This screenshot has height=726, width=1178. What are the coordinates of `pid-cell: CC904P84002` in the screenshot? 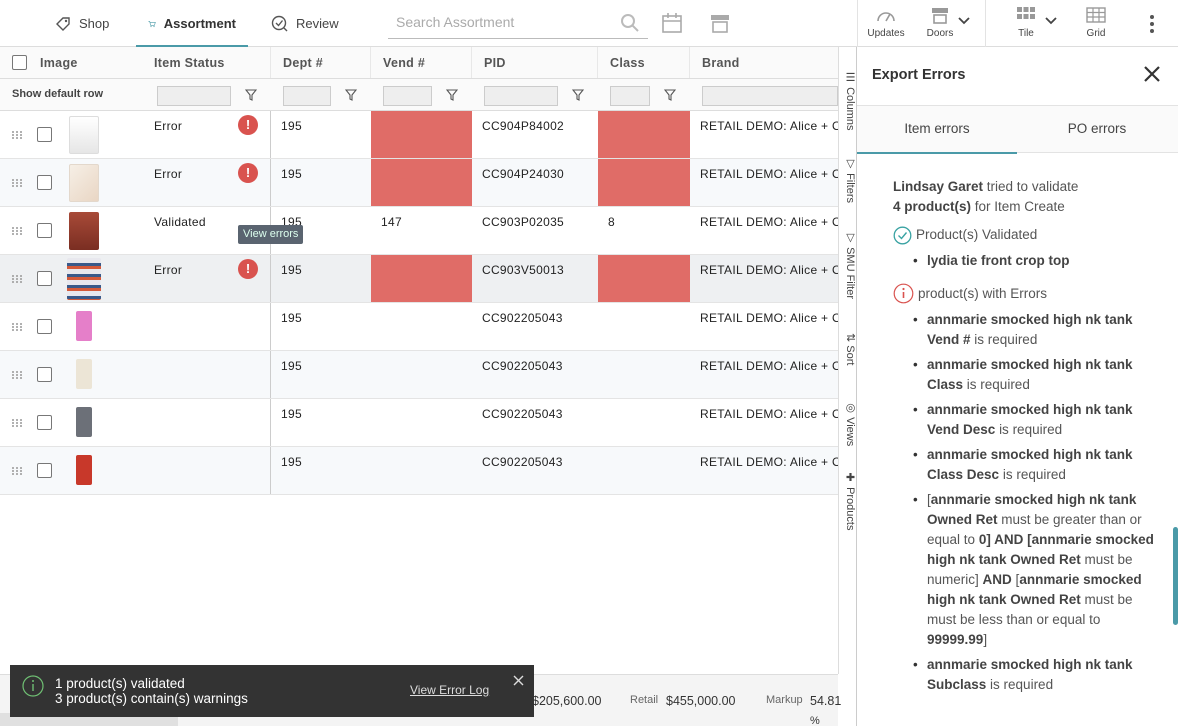 It's located at (535, 134).